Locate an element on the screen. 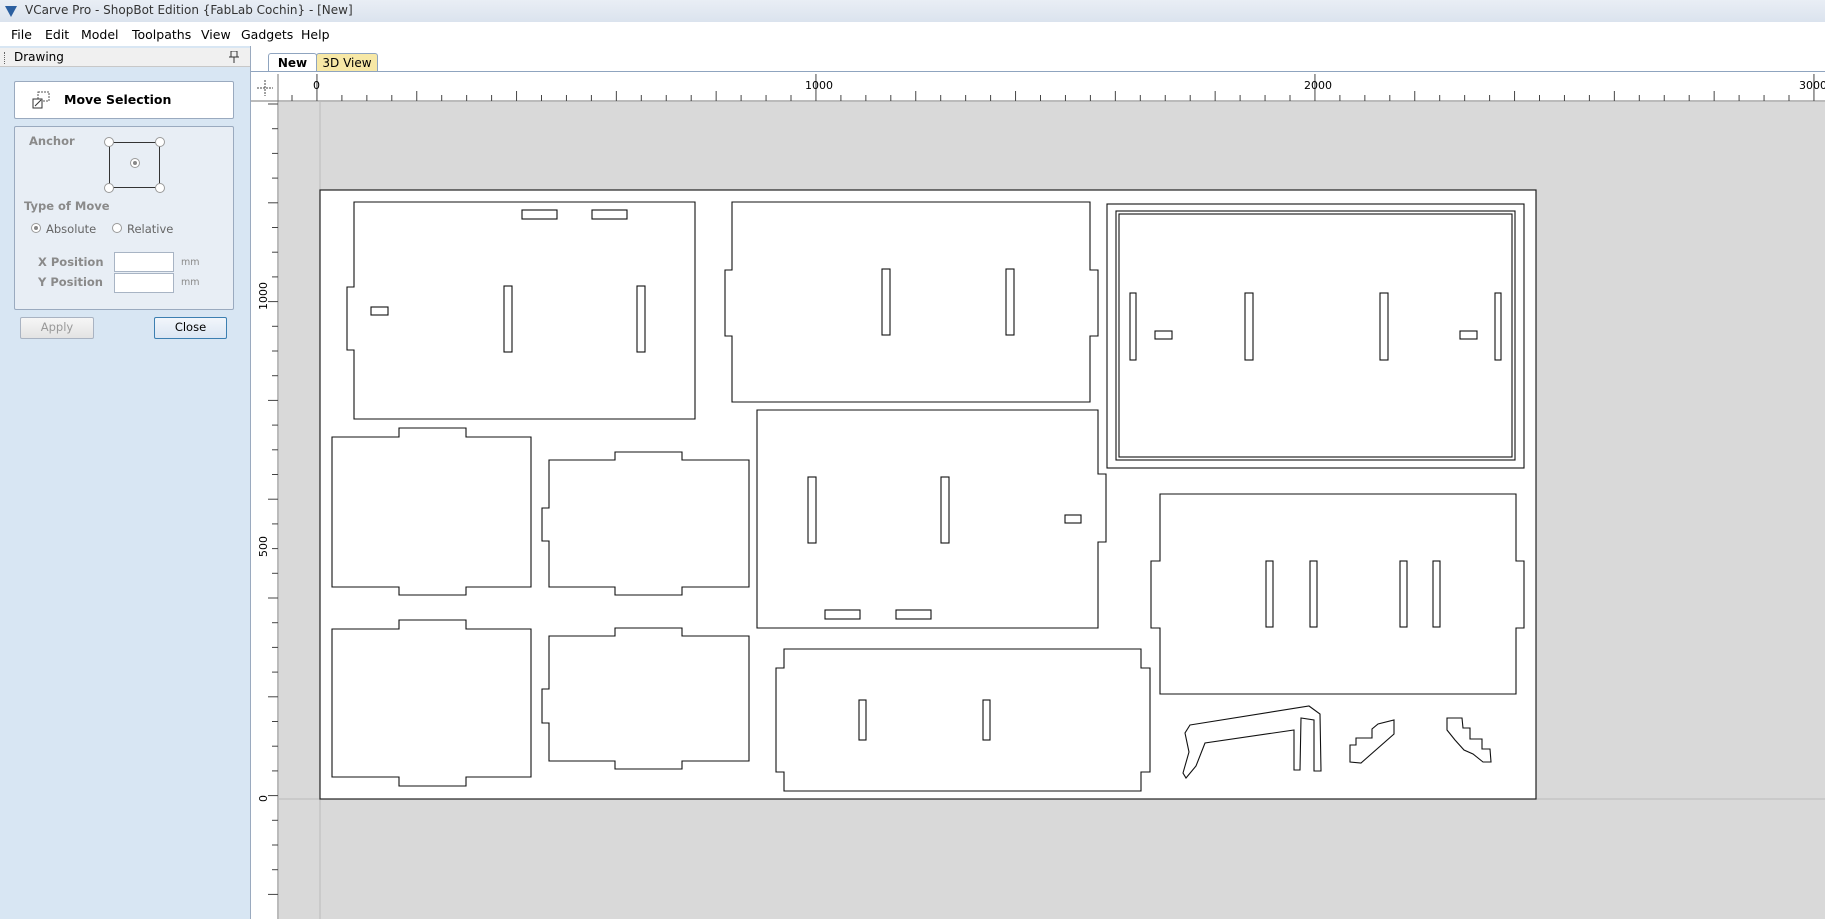 The height and width of the screenshot is (919, 1825). anchor-bottom-left is located at coordinates (109, 188).